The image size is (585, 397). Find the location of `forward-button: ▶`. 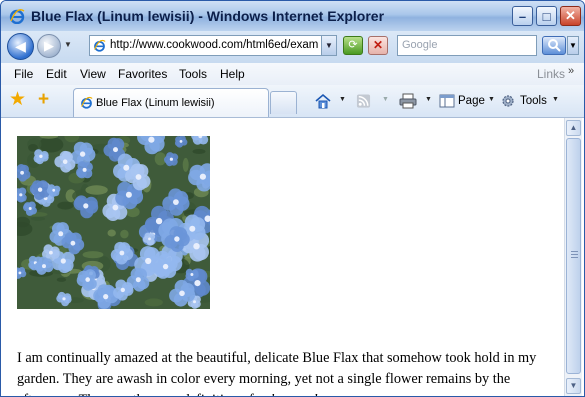

forward-button: ▶ is located at coordinates (49, 46).